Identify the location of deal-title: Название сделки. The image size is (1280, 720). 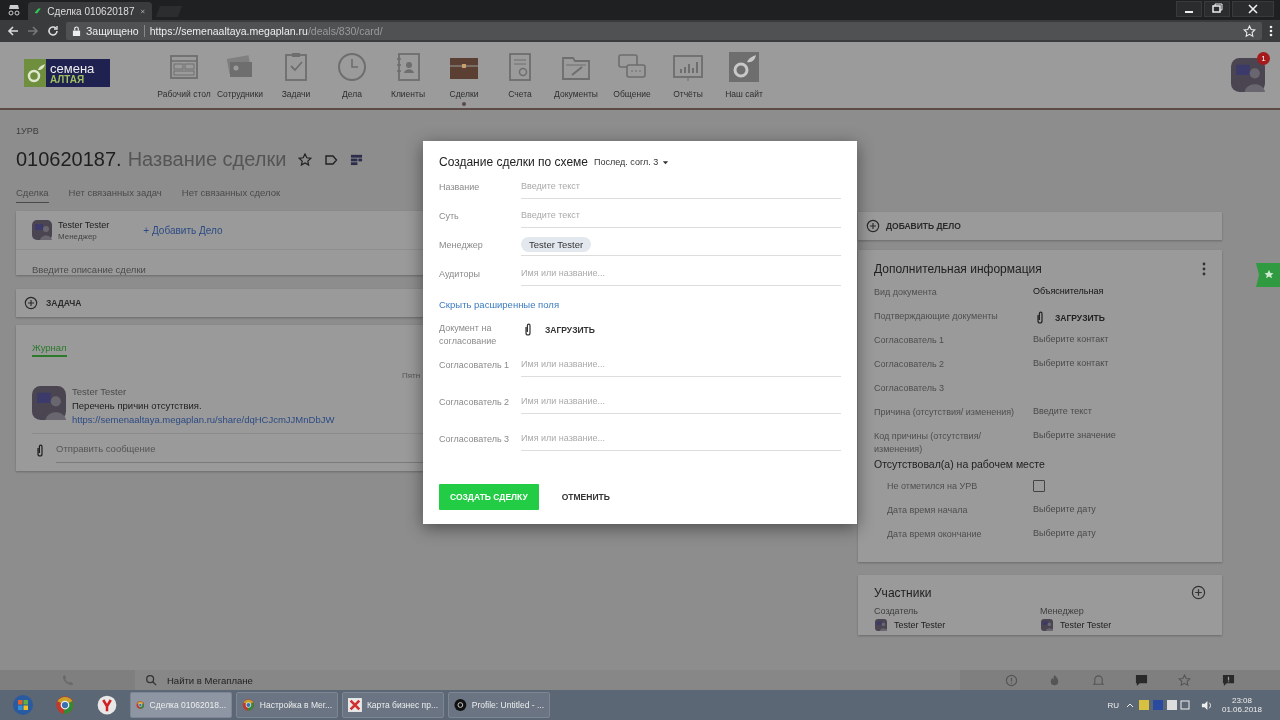
(207, 159).